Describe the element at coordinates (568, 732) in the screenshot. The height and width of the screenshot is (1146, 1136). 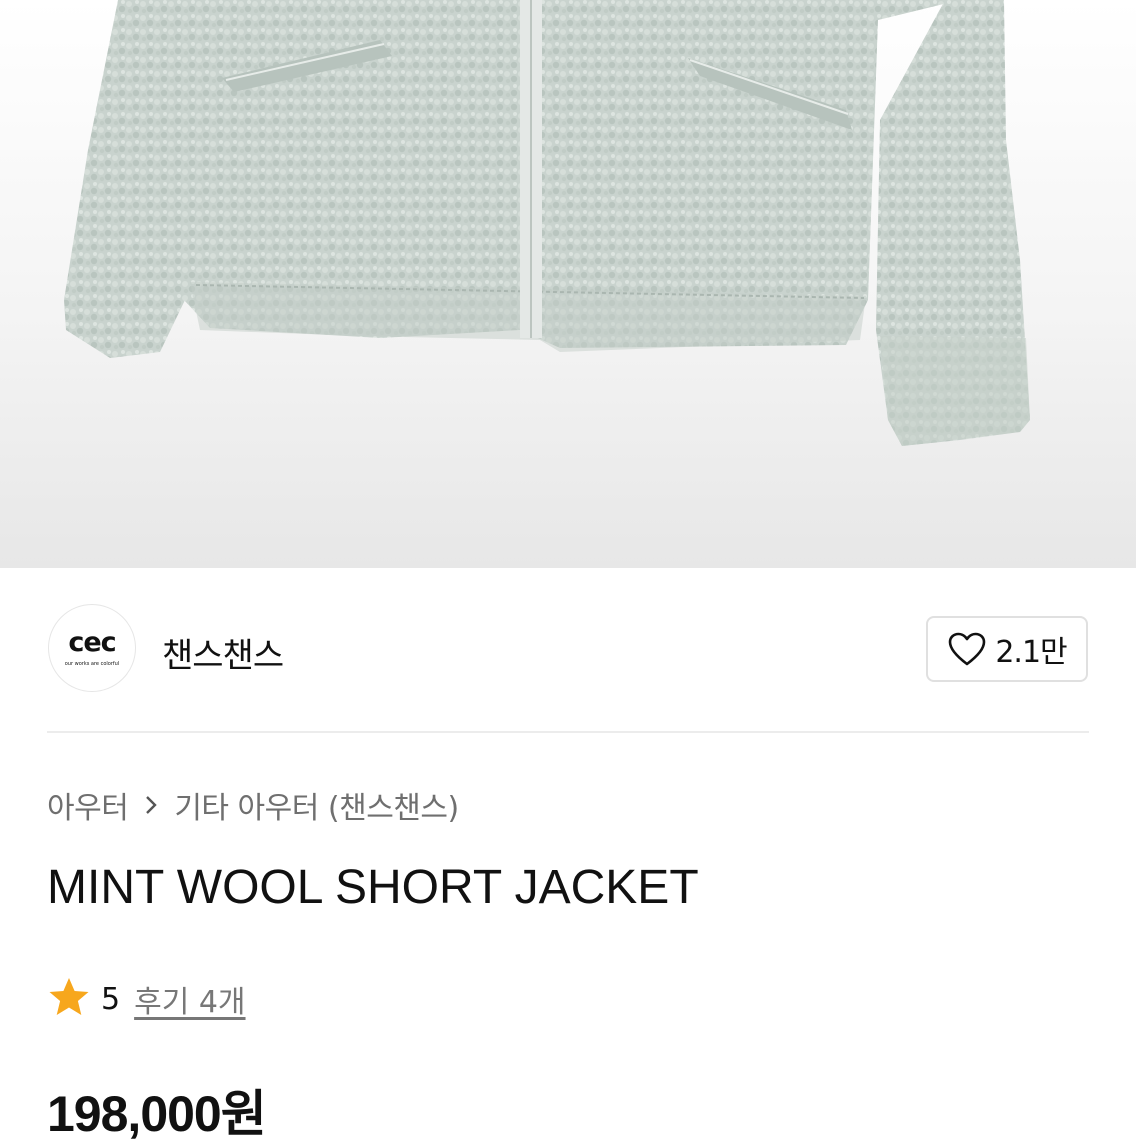
I see `divider` at that location.